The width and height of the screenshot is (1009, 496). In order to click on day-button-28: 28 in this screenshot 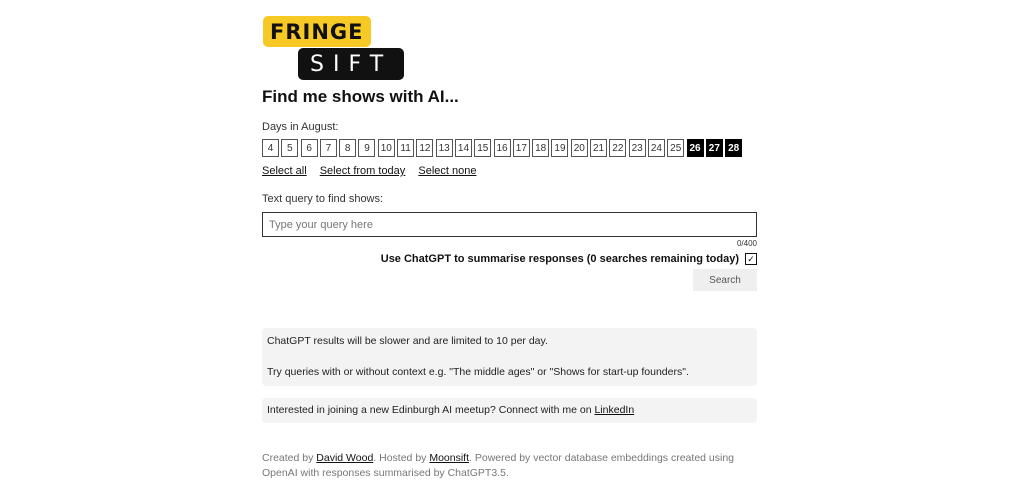, I will do `click(734, 148)`.